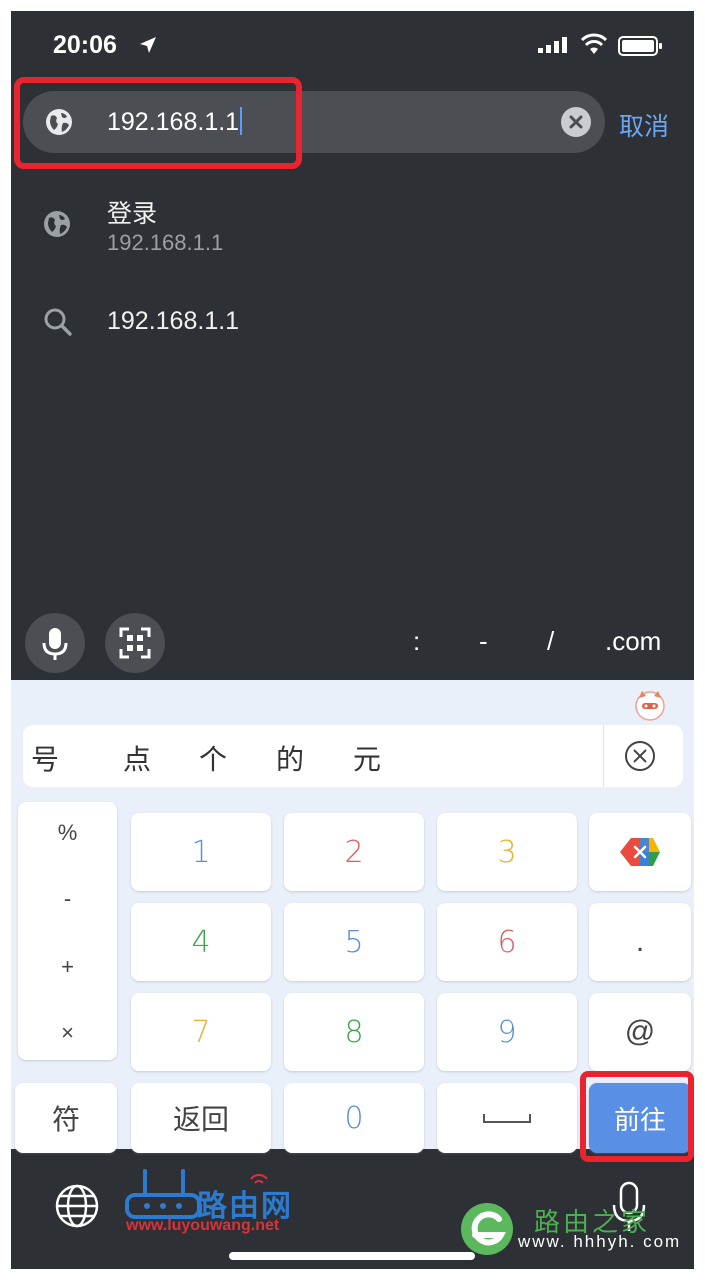 The image size is (705, 1280). Describe the element at coordinates (354, 1032) in the screenshot. I see `key-8: 8` at that location.